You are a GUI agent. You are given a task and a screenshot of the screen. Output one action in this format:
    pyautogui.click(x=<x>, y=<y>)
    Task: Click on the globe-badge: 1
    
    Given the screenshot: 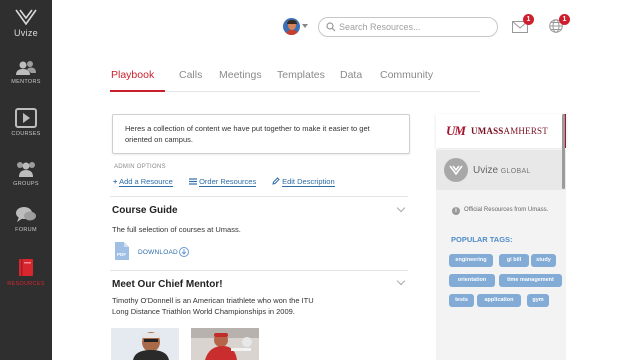 What is the action you would take?
    pyautogui.click(x=564, y=19)
    